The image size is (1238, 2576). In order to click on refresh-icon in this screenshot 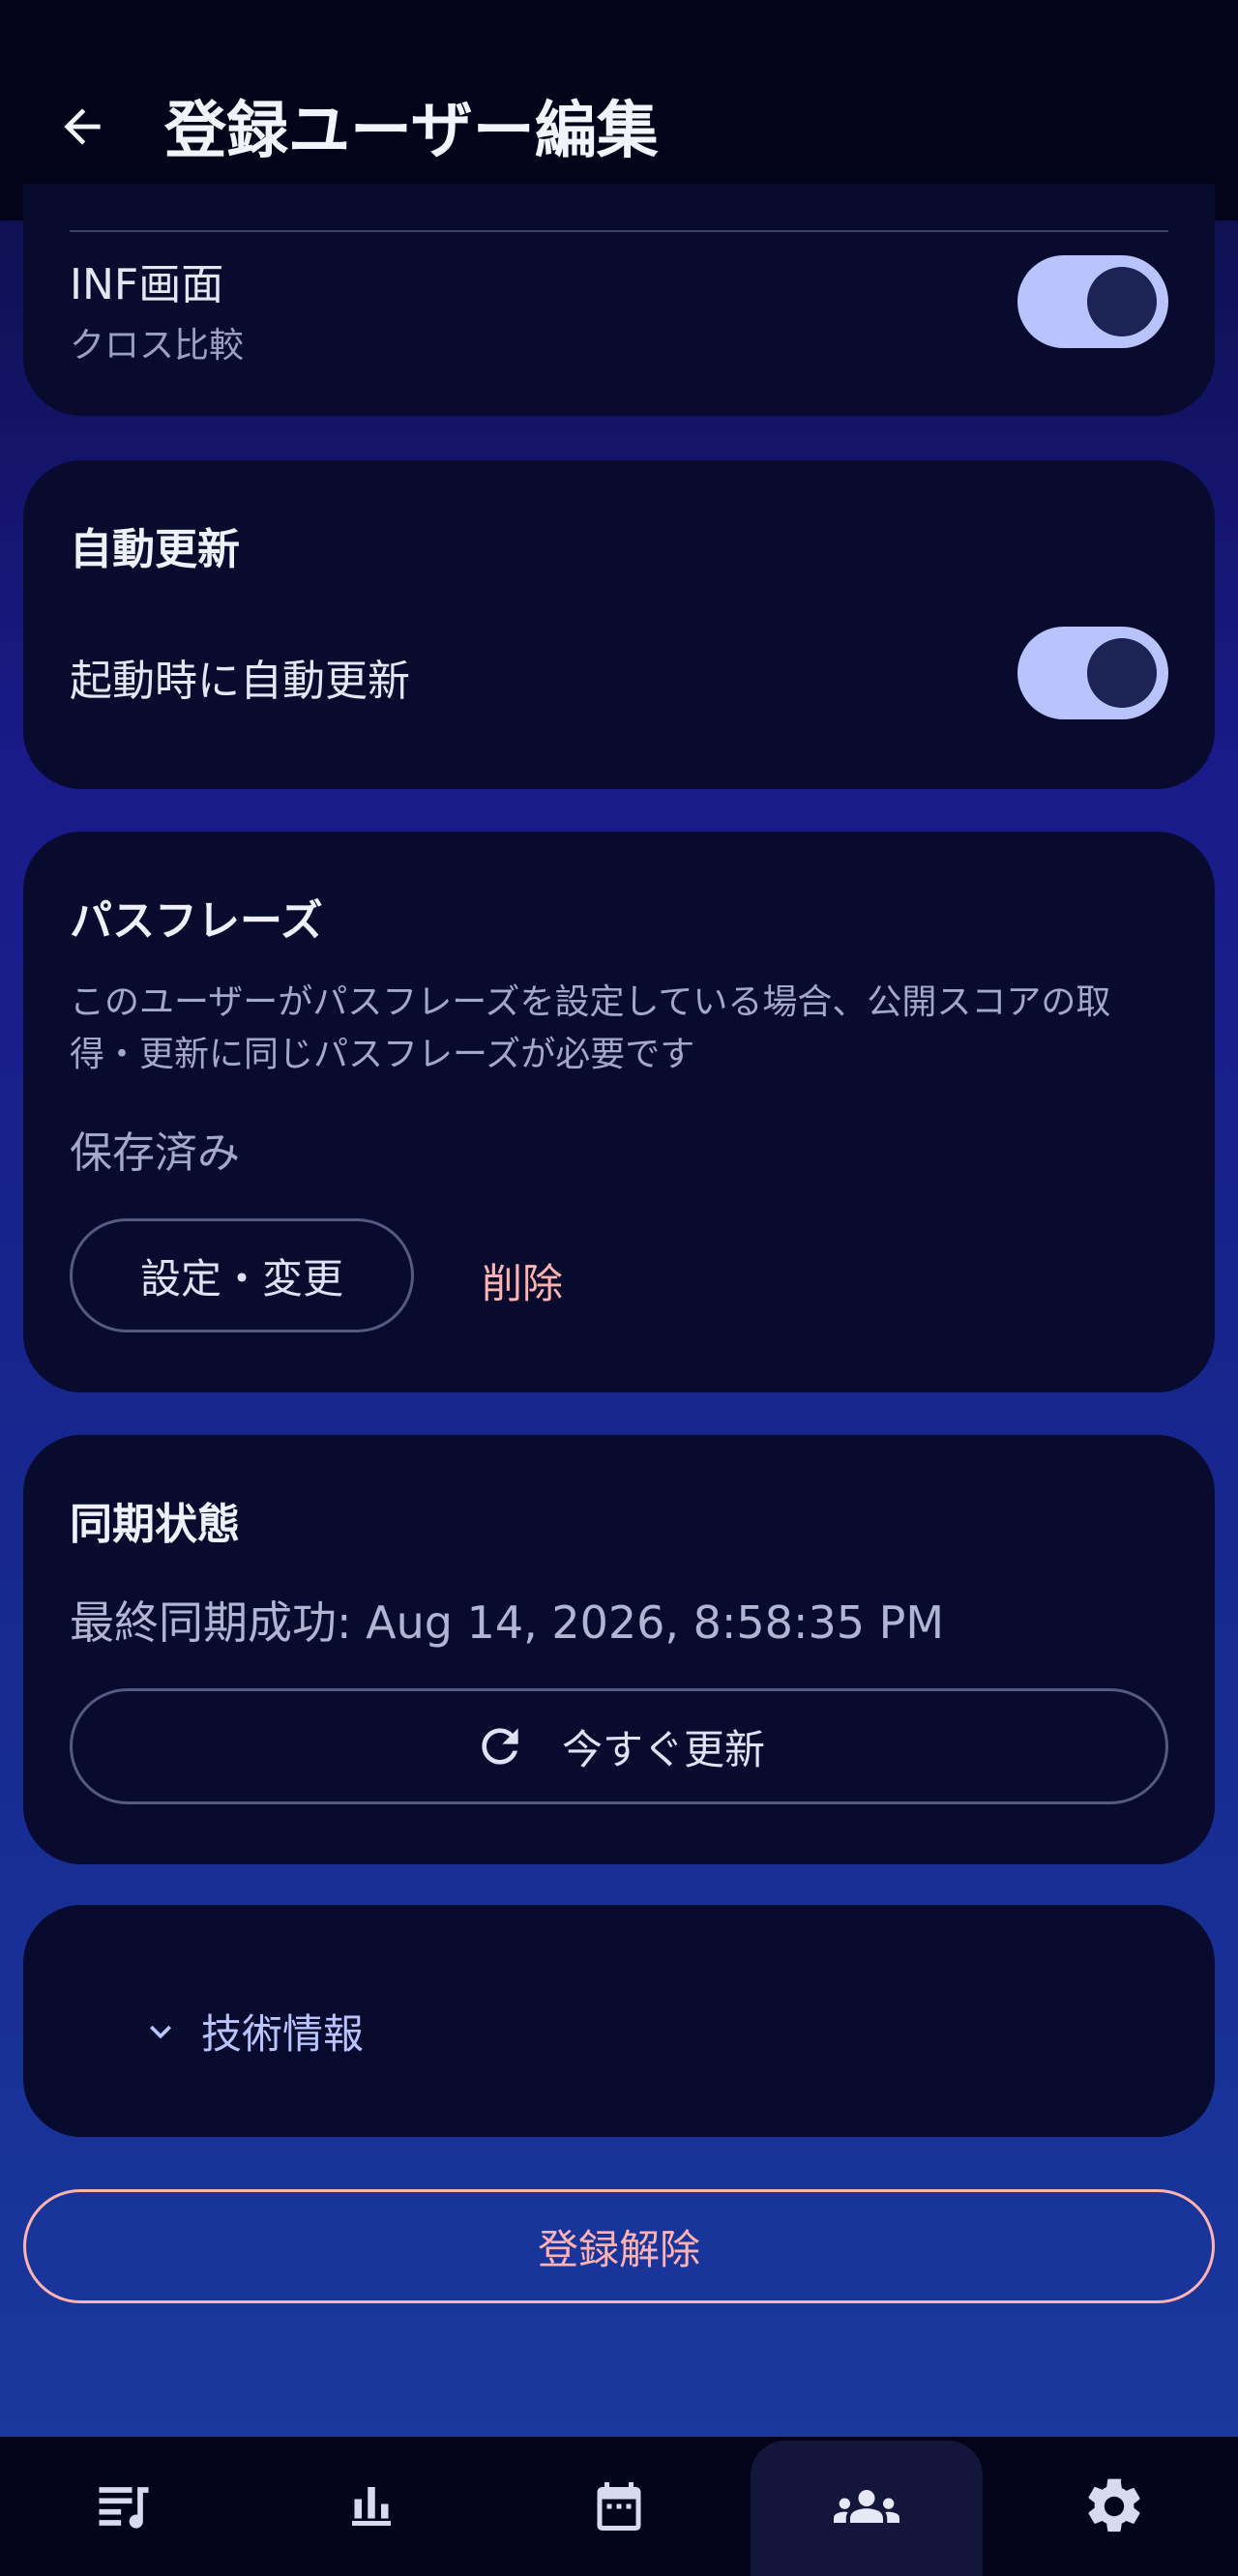, I will do `click(500, 1746)`.